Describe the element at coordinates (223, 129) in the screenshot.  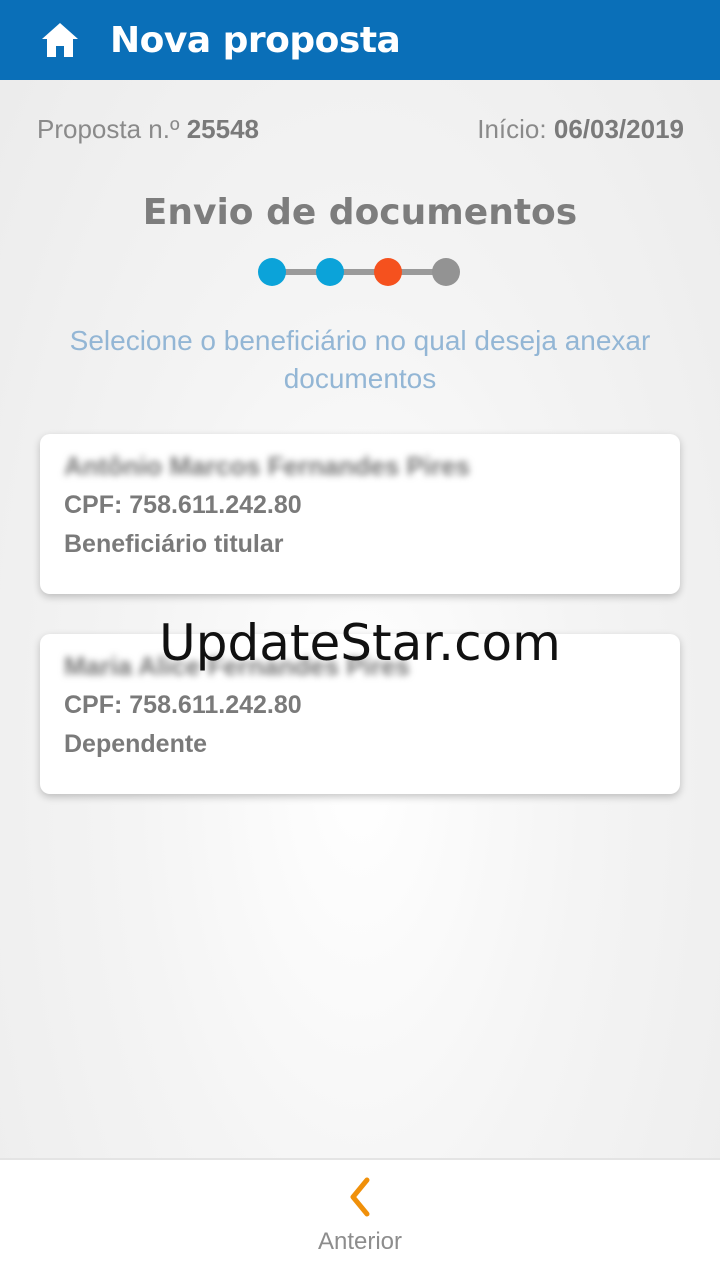
I see `proposal-number-value: 25548` at that location.